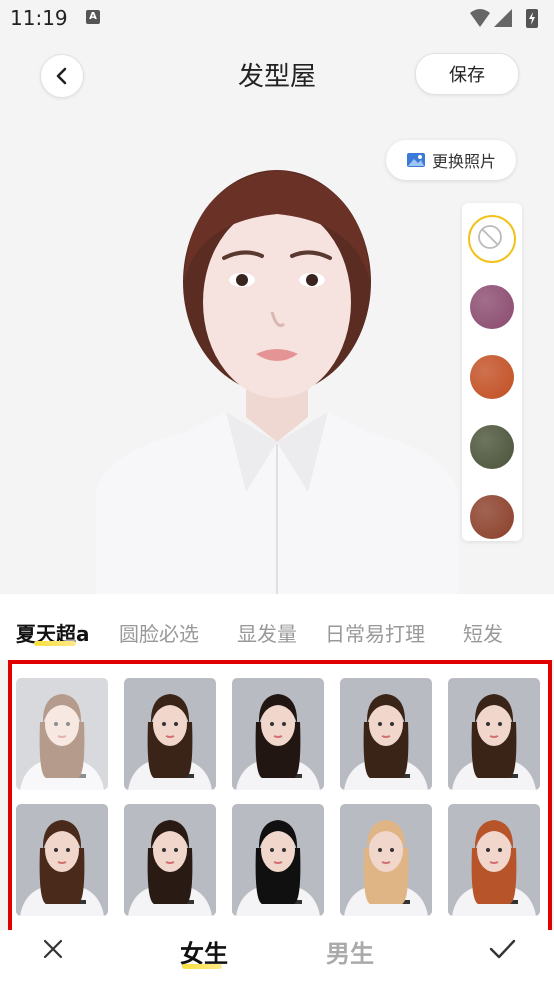  I want to click on tab-daily: 日常易打理, so click(375, 632).